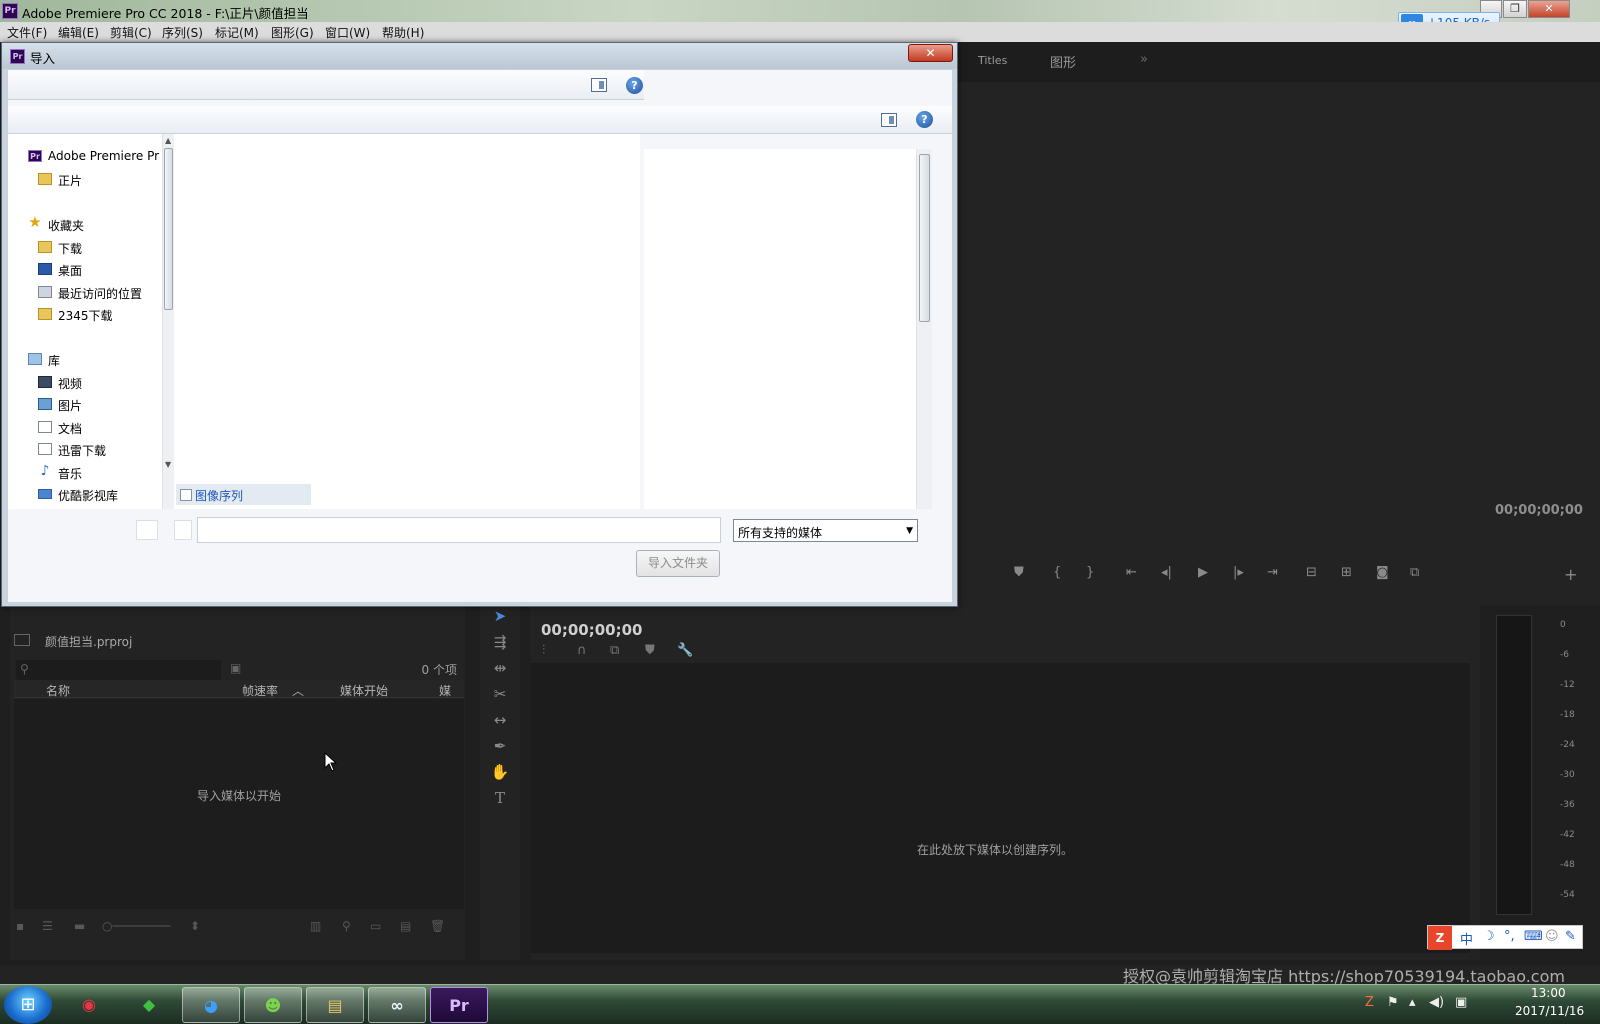 This screenshot has width=1600, height=1024. What do you see at coordinates (924, 329) in the screenshot?
I see `file-list-scrollbar` at bounding box center [924, 329].